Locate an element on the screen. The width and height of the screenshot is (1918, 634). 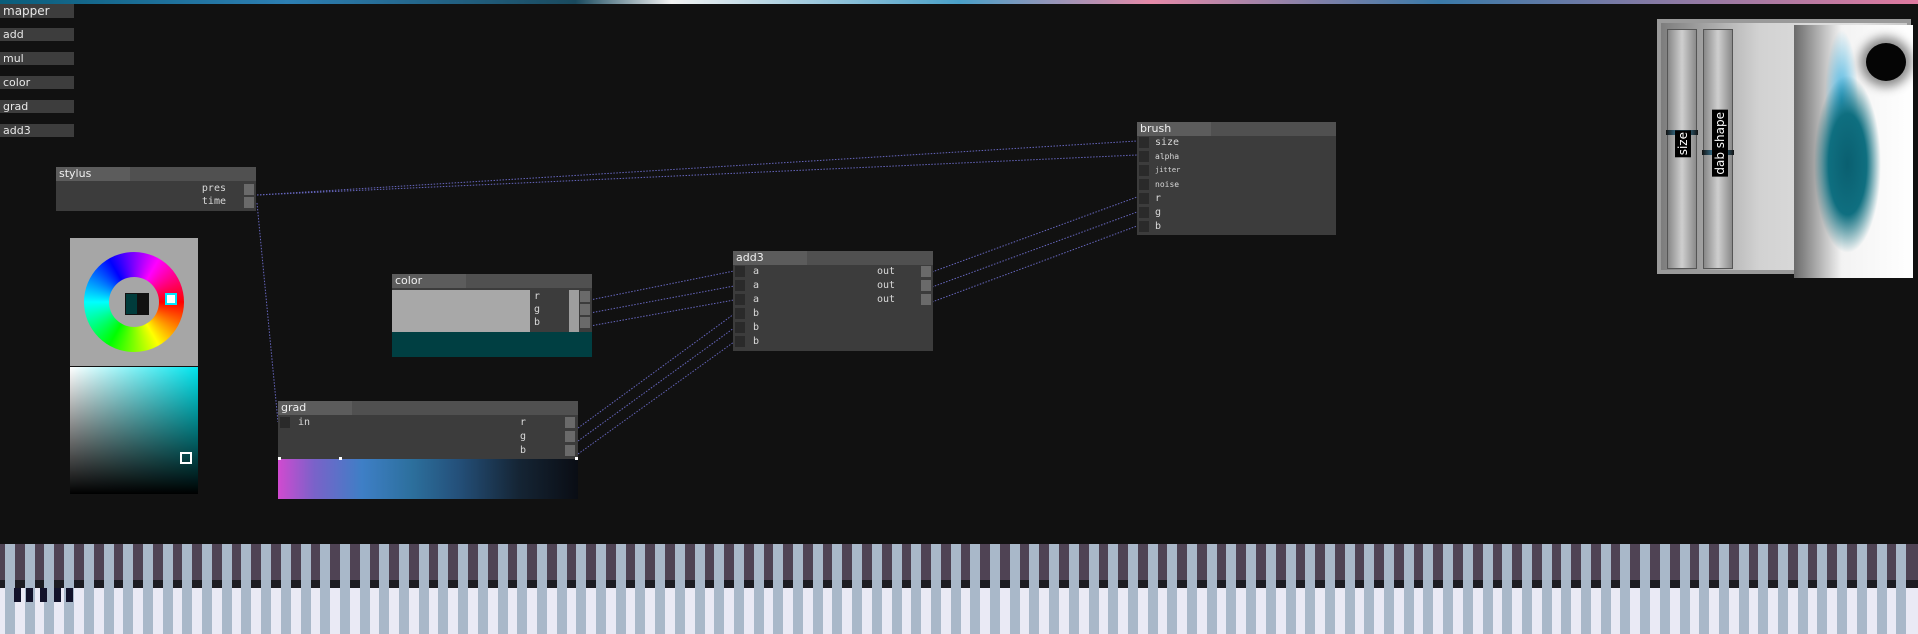
color-b-port is located at coordinates (585, 322).